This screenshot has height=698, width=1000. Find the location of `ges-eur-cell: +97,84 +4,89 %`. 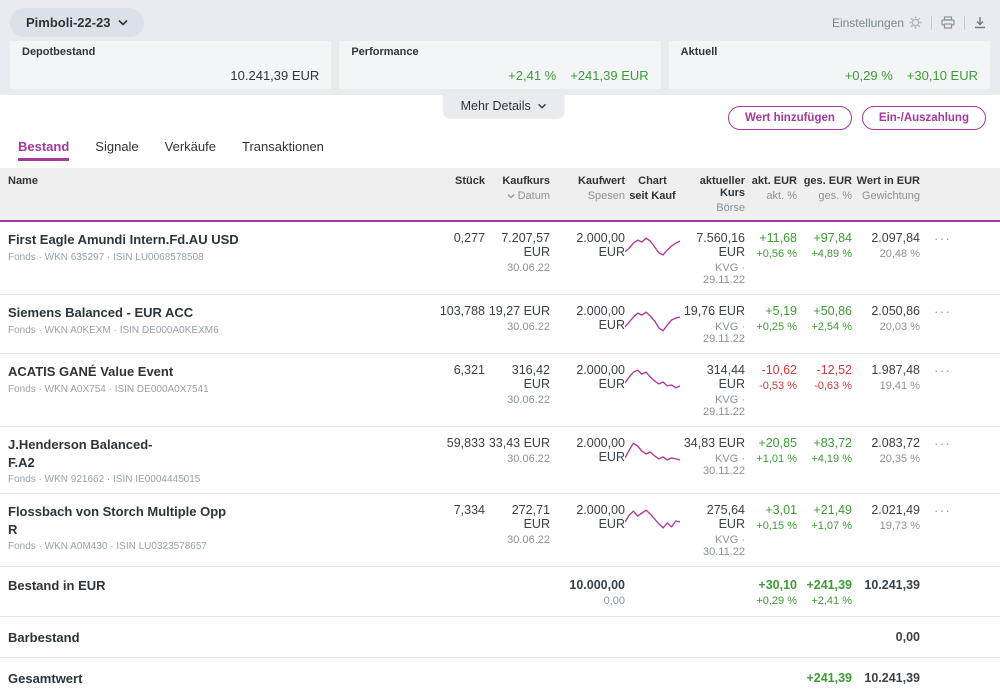

ges-eur-cell: +97,84 +4,89 % is located at coordinates (831, 245).